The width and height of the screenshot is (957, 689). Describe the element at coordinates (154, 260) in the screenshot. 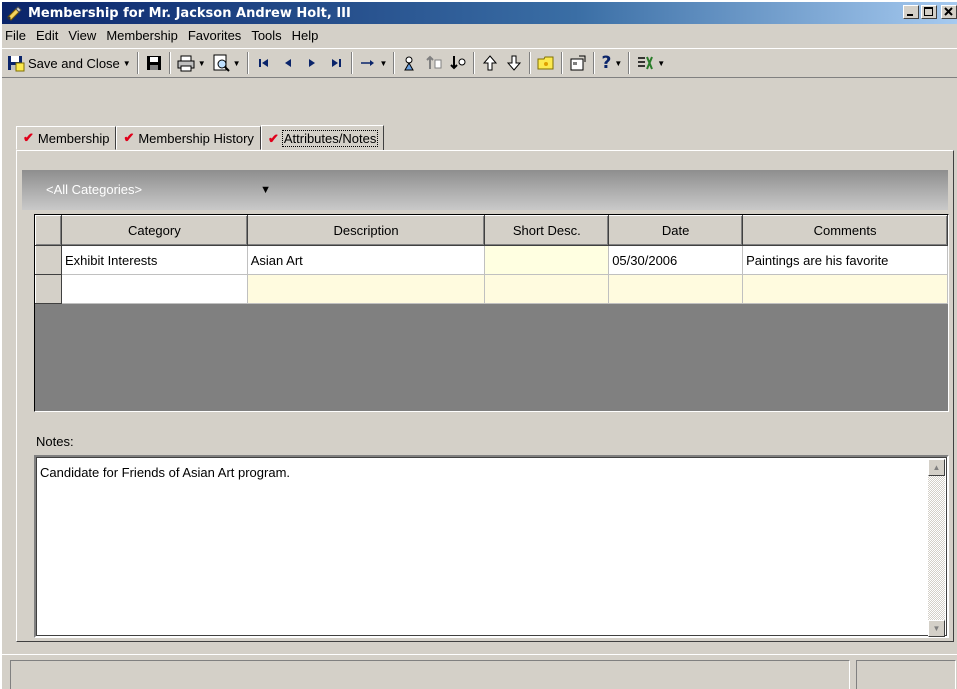

I see `cell-category: Exhibit Interests` at that location.